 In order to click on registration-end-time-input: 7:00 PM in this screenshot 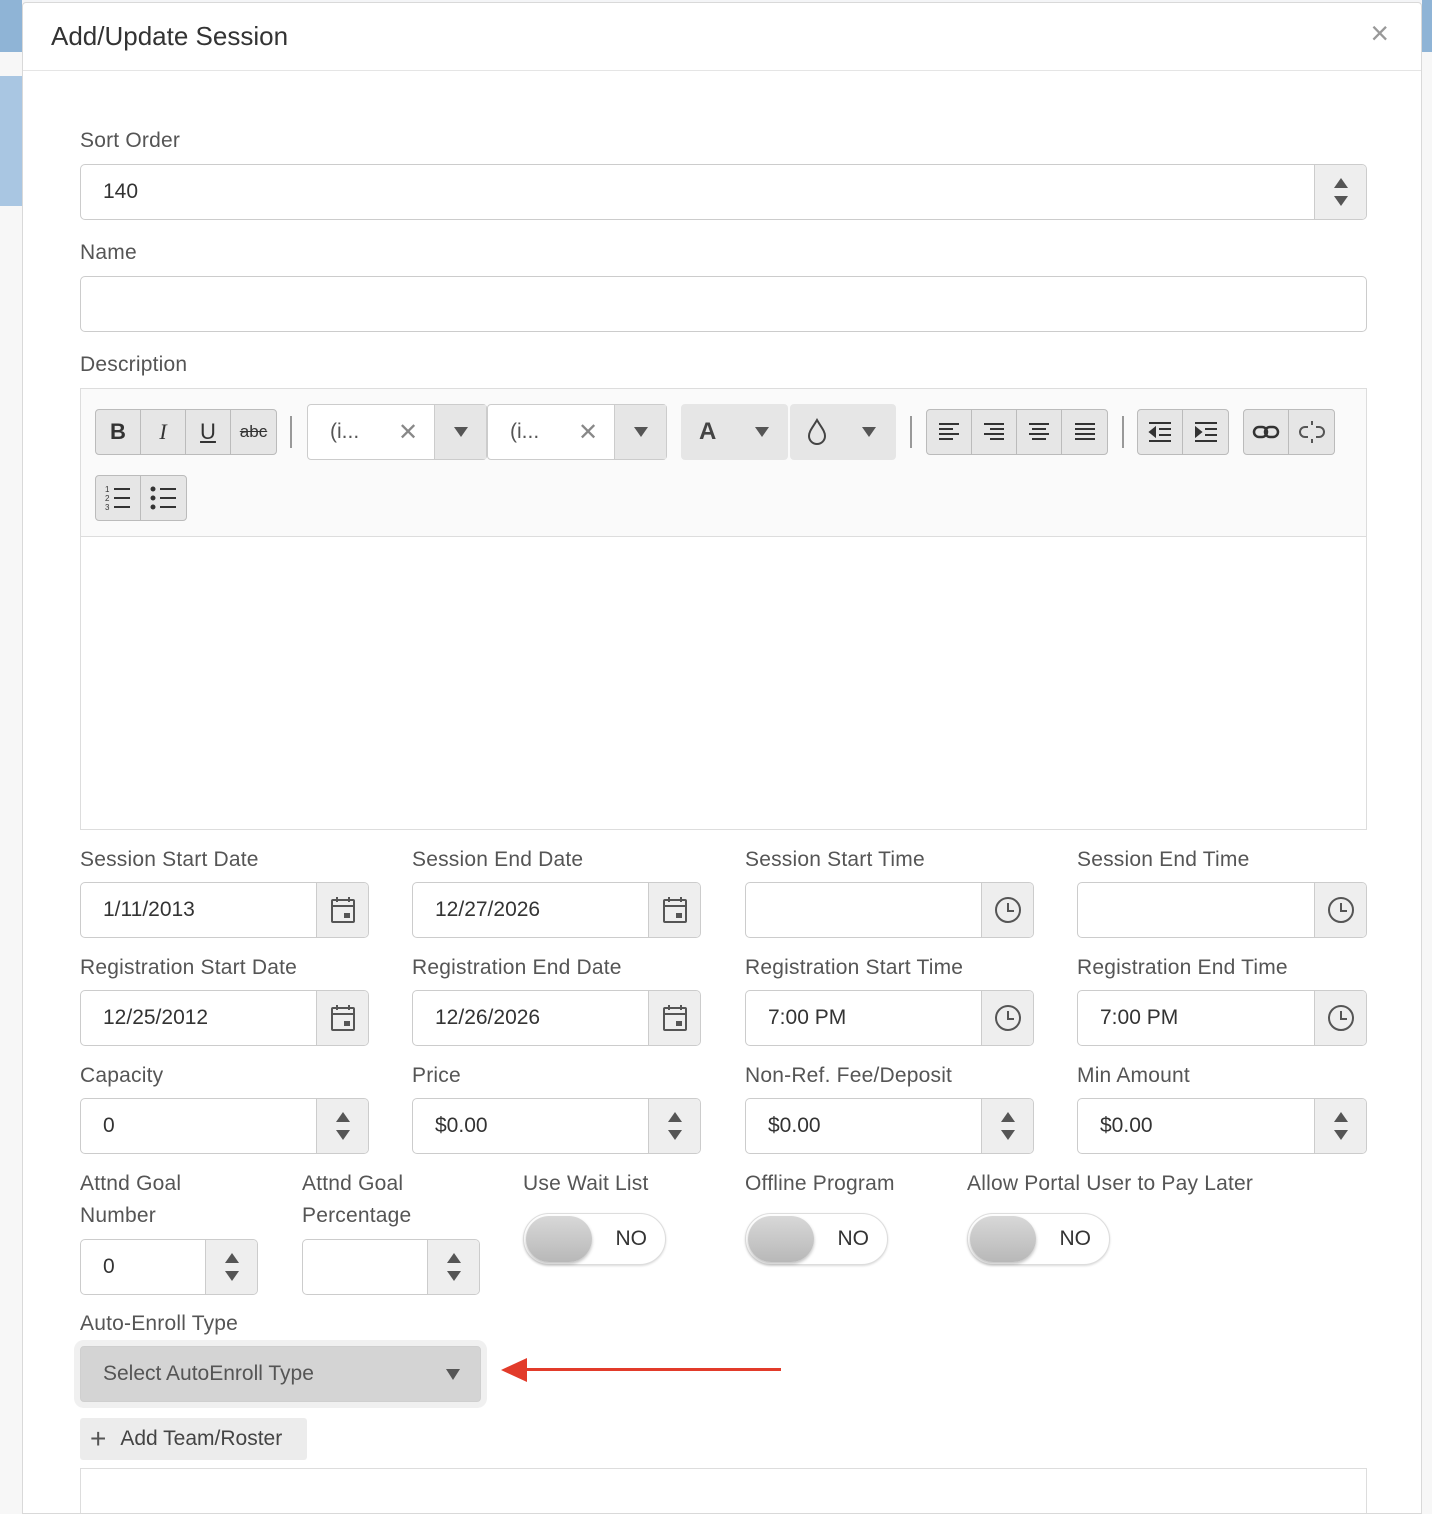, I will do `click(1222, 1018)`.